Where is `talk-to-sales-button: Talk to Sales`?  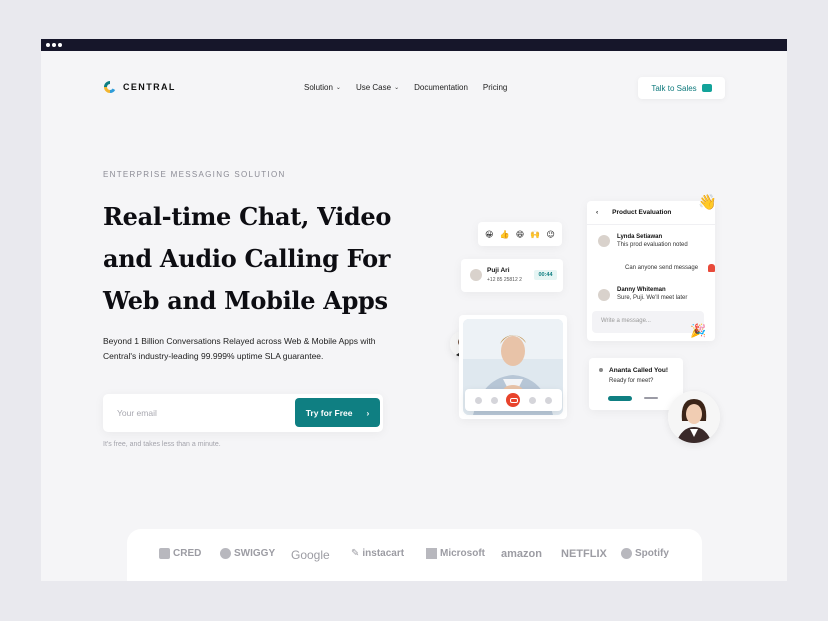
talk-to-sales-button: Talk to Sales is located at coordinates (681, 88).